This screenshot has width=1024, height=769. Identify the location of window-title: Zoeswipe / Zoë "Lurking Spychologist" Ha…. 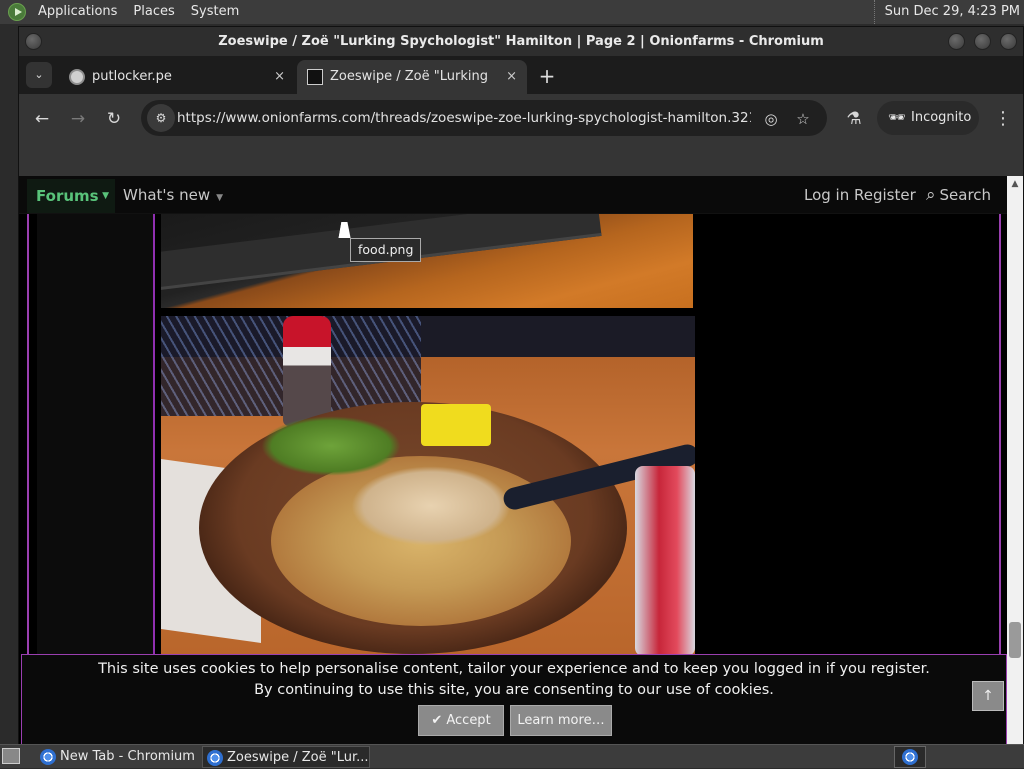
(521, 41).